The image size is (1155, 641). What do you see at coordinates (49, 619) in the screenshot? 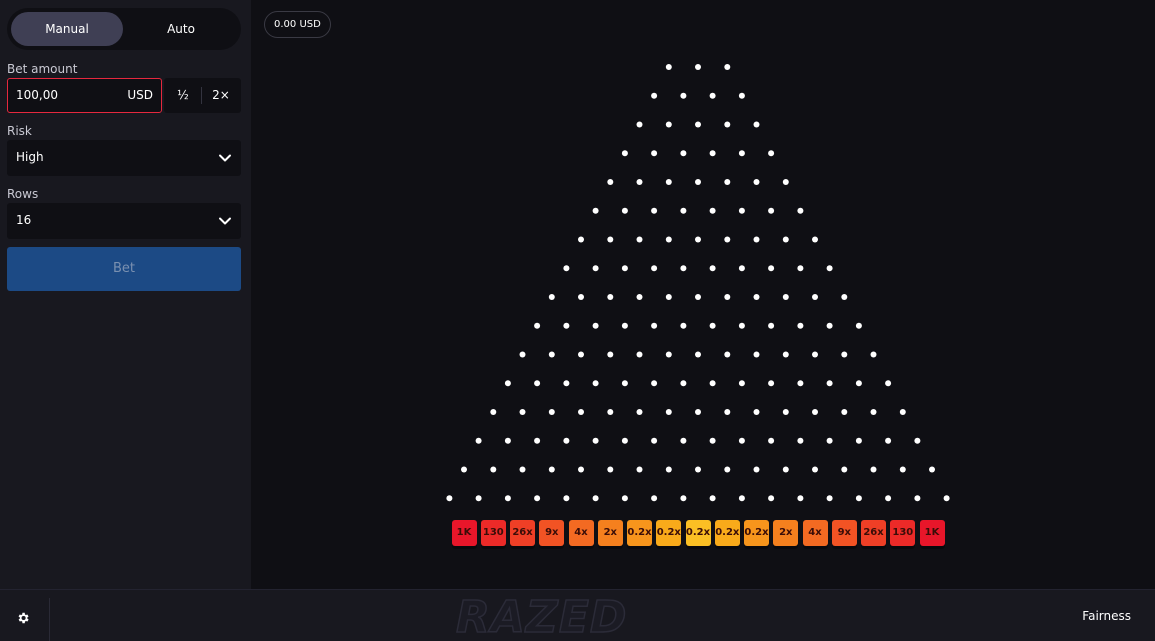
I see `footer-divider` at bounding box center [49, 619].